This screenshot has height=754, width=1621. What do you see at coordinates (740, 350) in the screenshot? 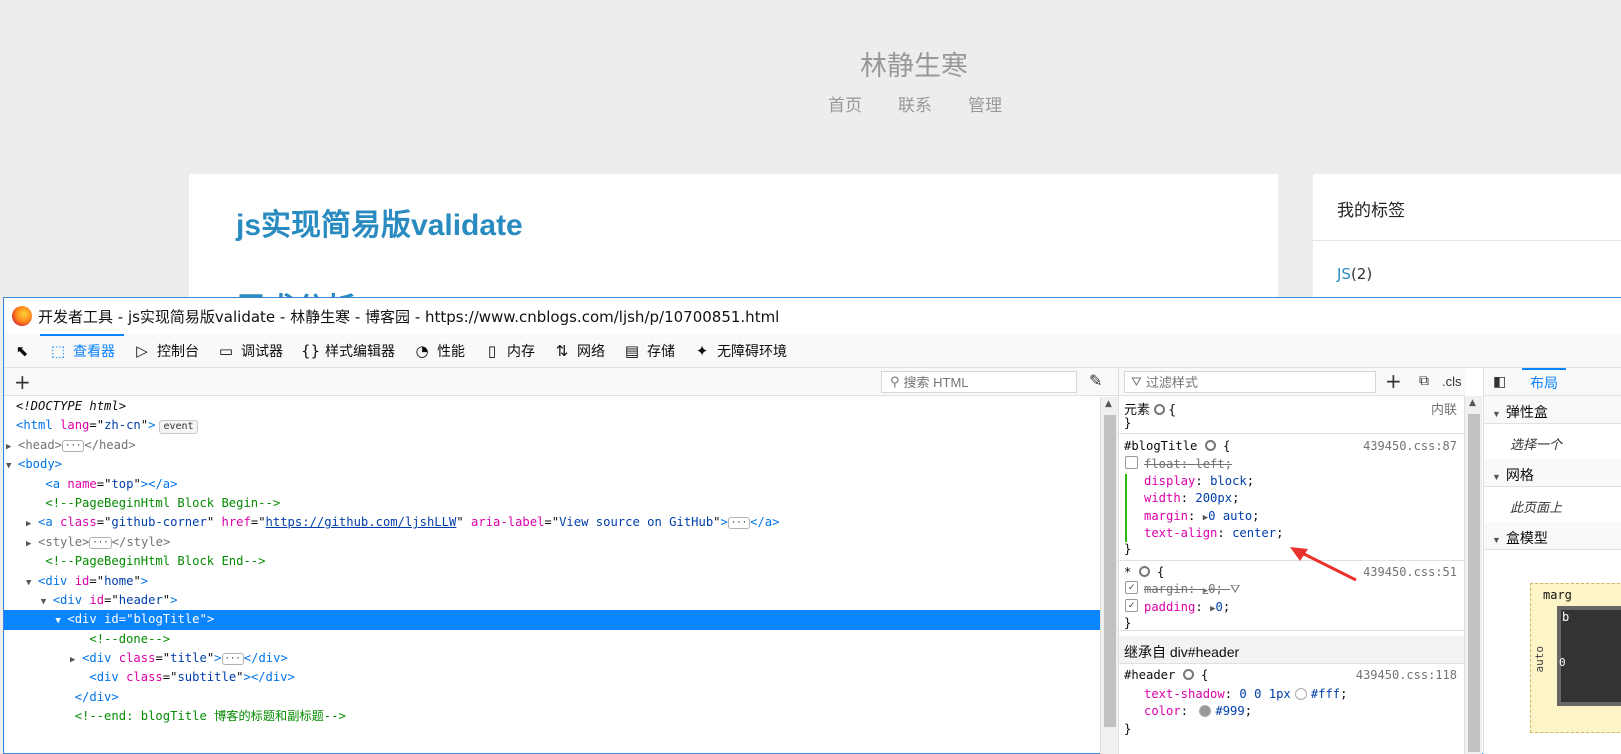
I see `tab-accessibility: ✦ 无障碍环境` at bounding box center [740, 350].